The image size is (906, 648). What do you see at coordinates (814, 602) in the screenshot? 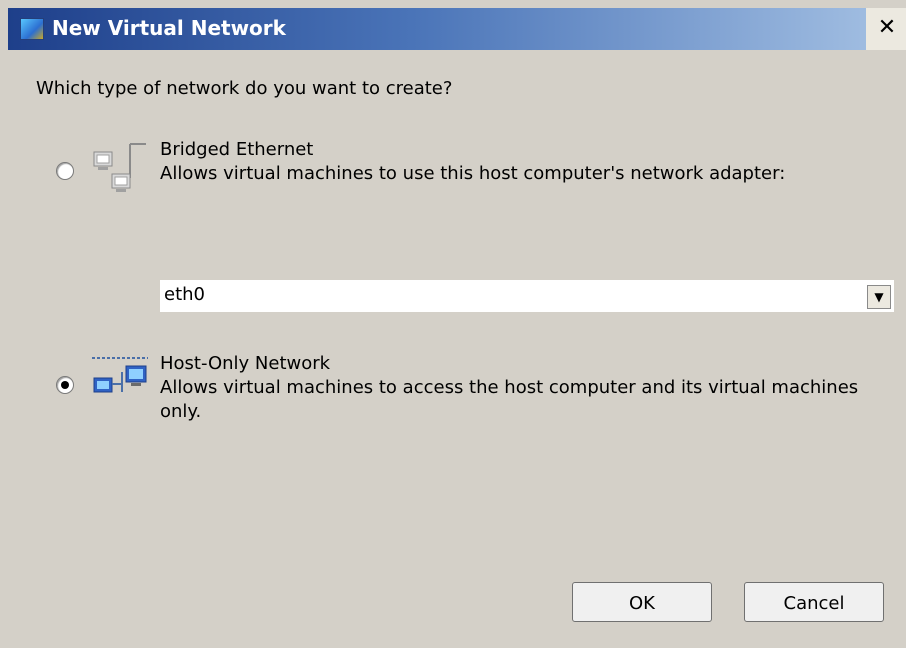
I see `cancel-button: Cancel` at bounding box center [814, 602].